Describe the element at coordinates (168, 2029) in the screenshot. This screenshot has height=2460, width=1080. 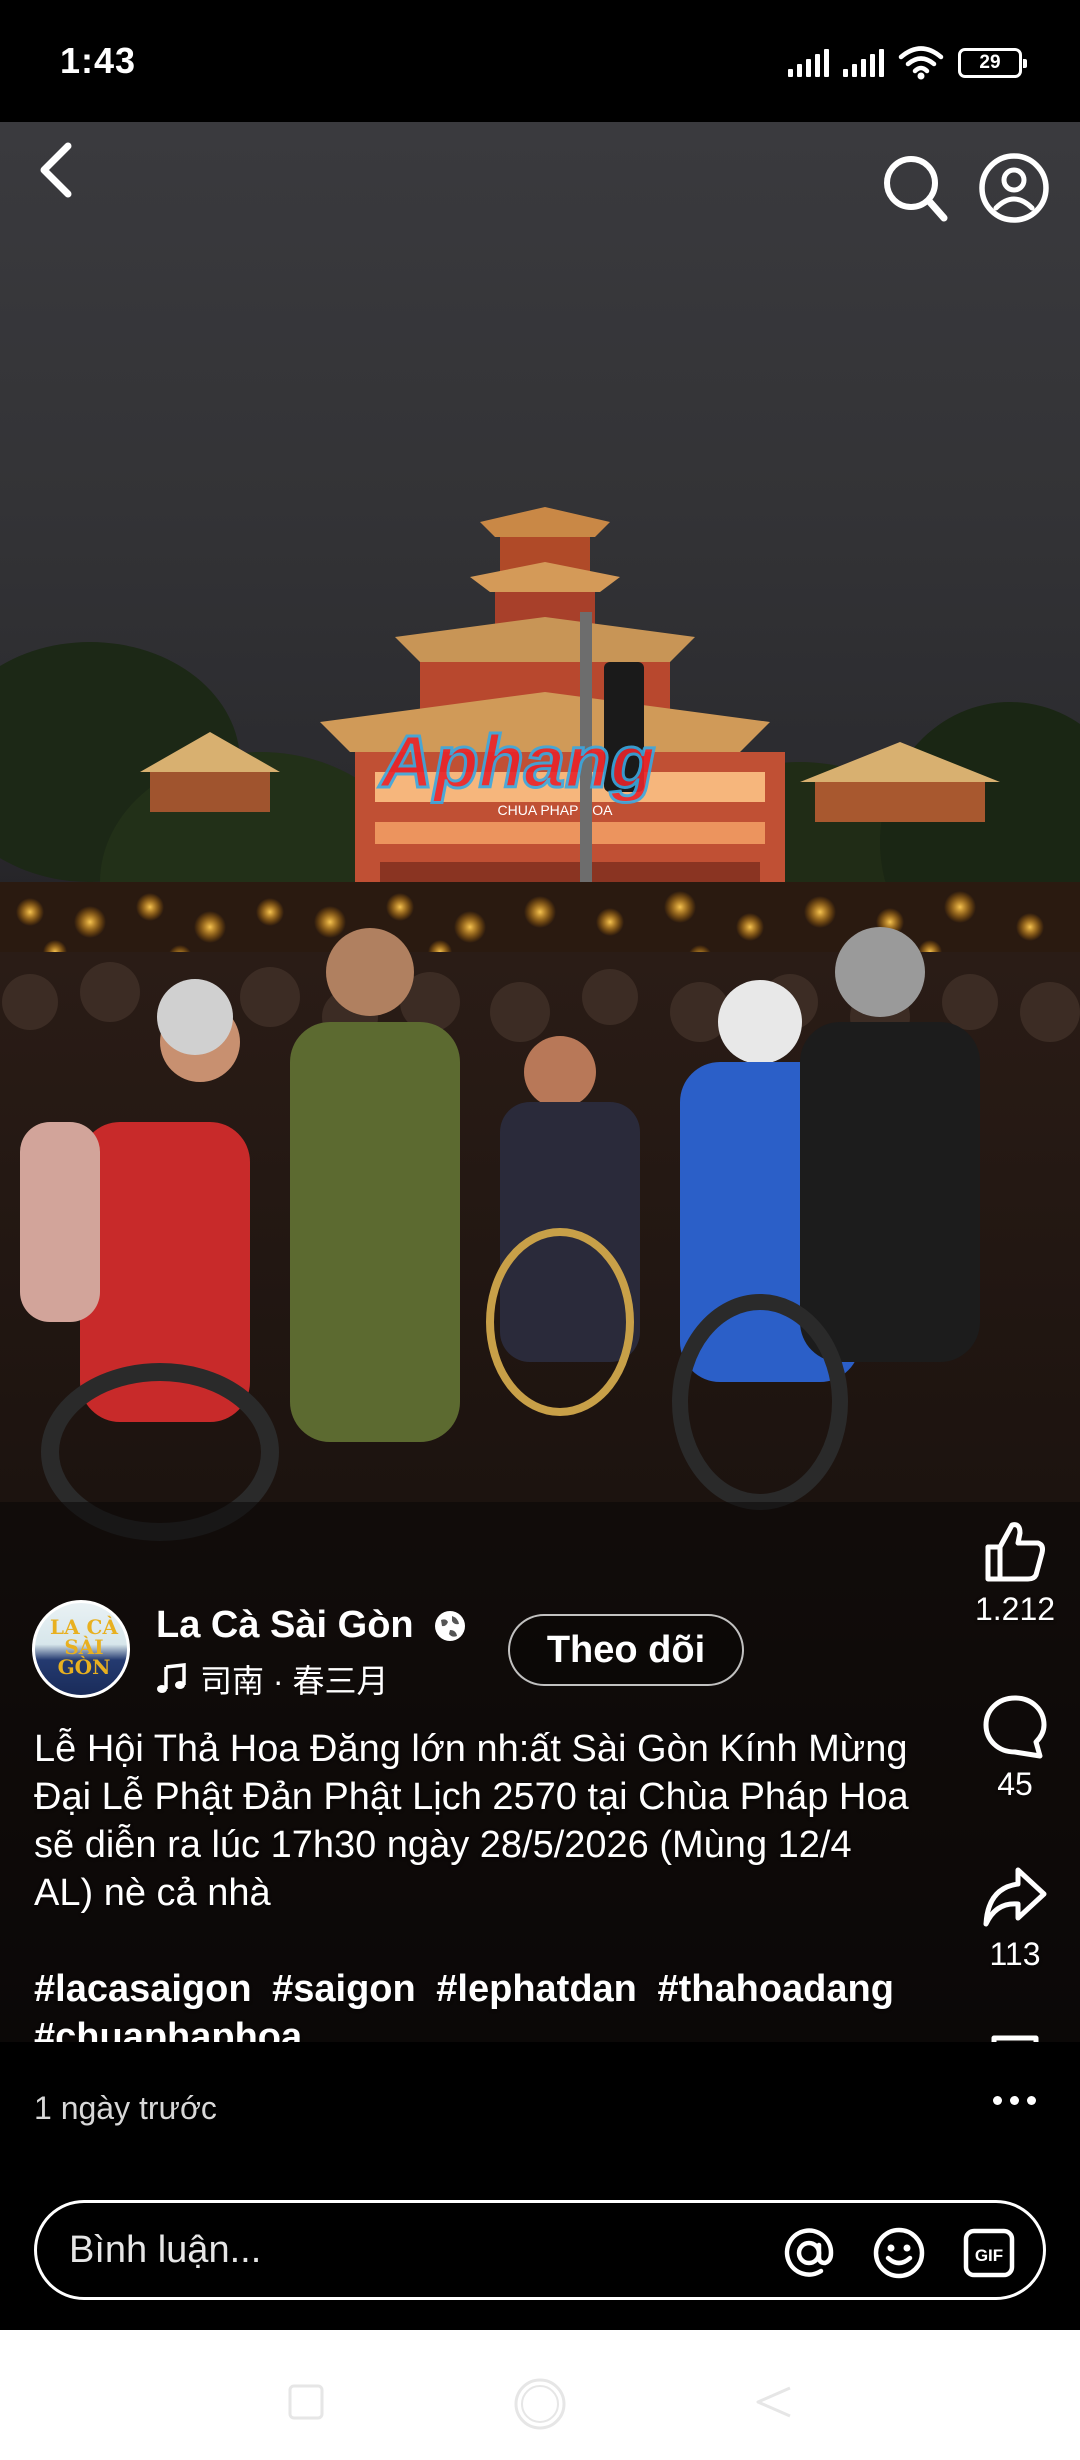
I see `hashtag: #chuaphaphoa` at that location.